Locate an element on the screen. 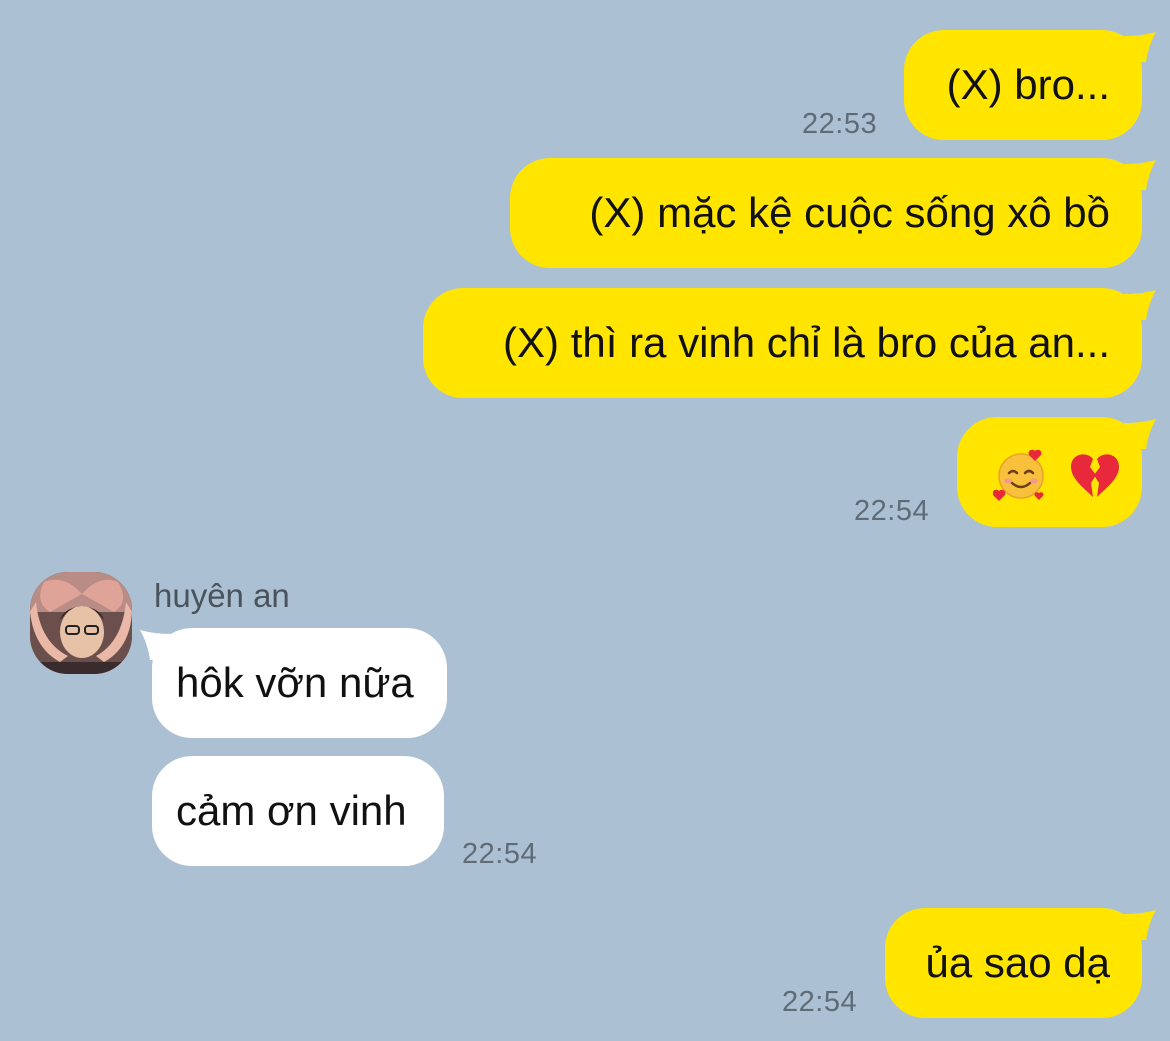 This screenshot has width=1170, height=1041. message-text: cảm ơn vinh is located at coordinates (291, 810).